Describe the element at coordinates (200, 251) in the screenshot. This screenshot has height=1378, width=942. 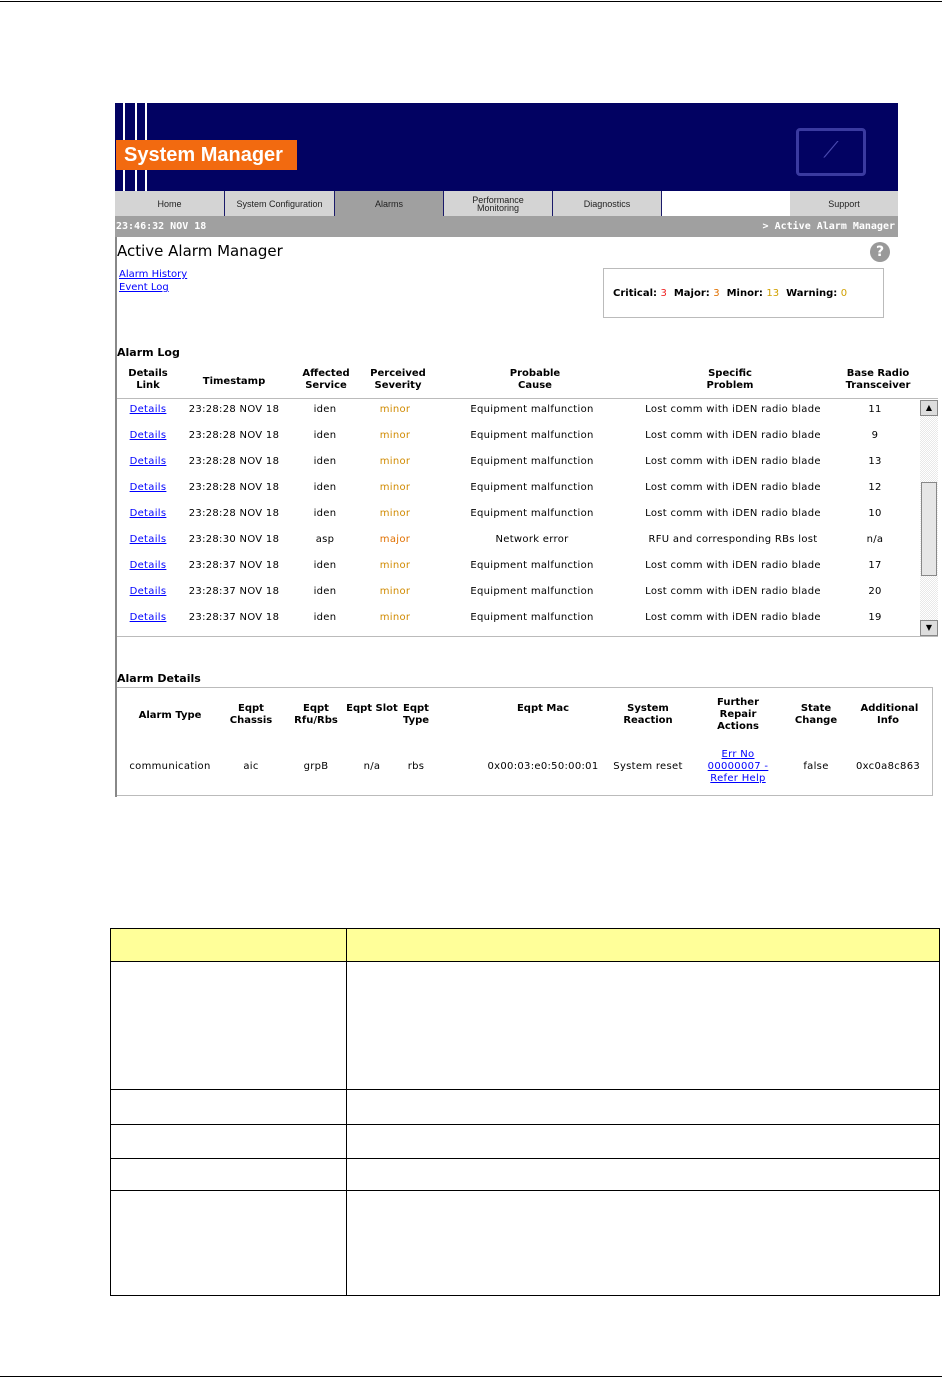
I see `page-title: Active Alarm Manager` at that location.